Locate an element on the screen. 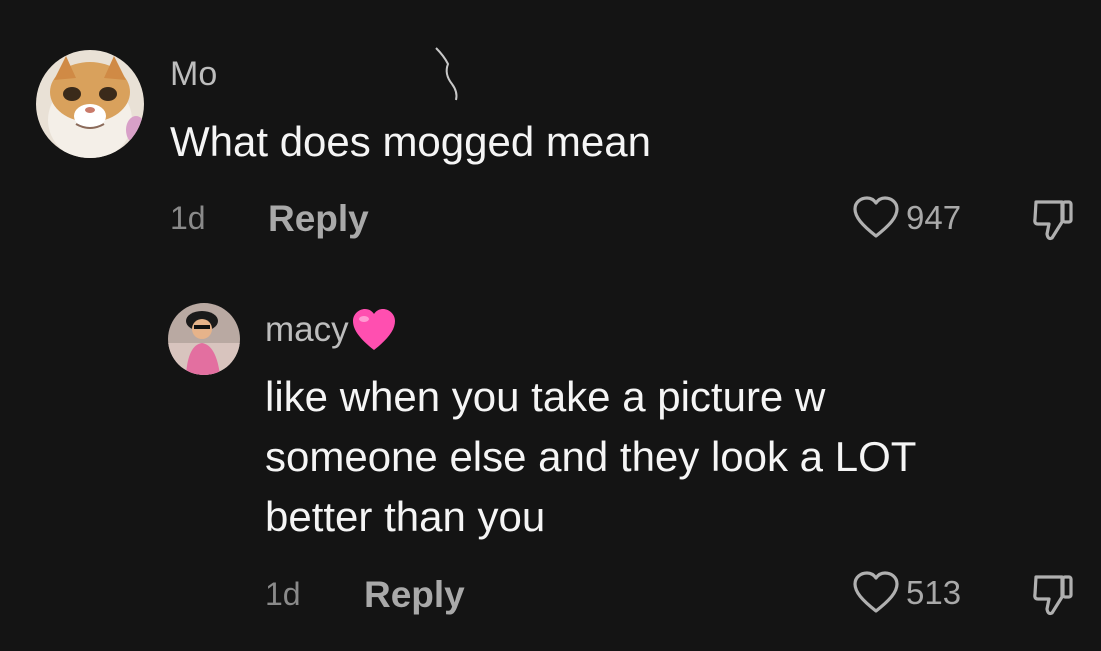  username-row: macy is located at coordinates (331, 330).